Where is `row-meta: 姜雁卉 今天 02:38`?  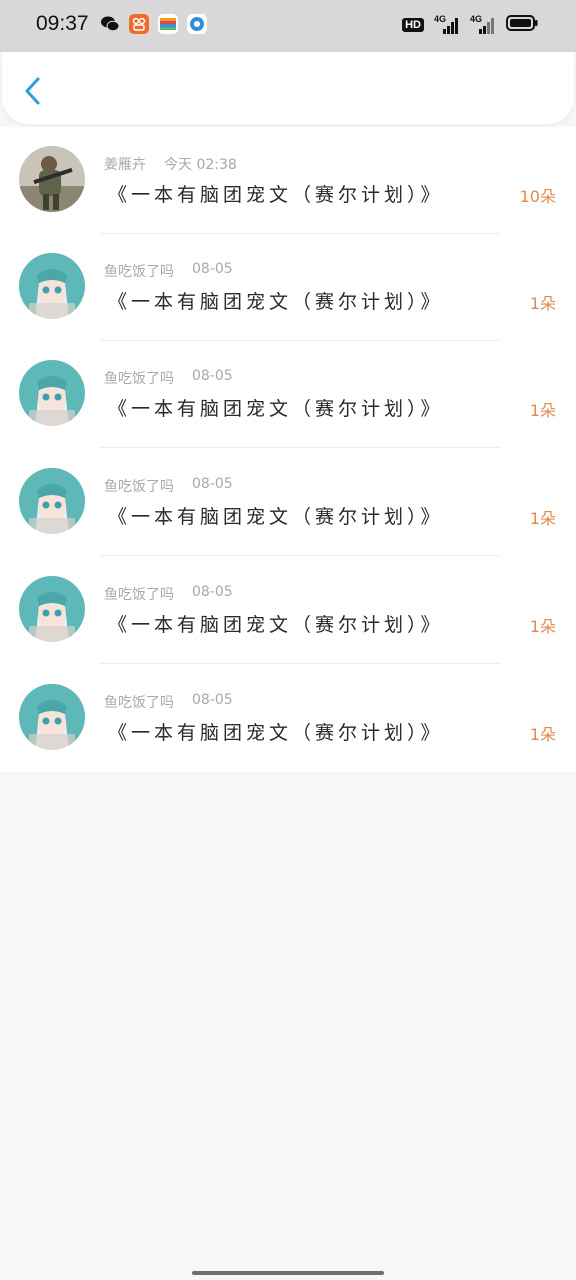
row-meta: 姜雁卉 今天 02:38 is located at coordinates (170, 164).